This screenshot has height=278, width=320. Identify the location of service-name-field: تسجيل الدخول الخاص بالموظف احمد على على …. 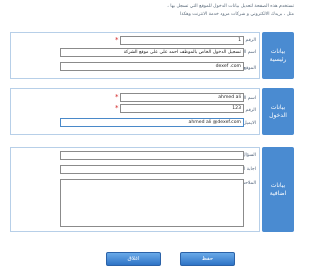
(152, 52).